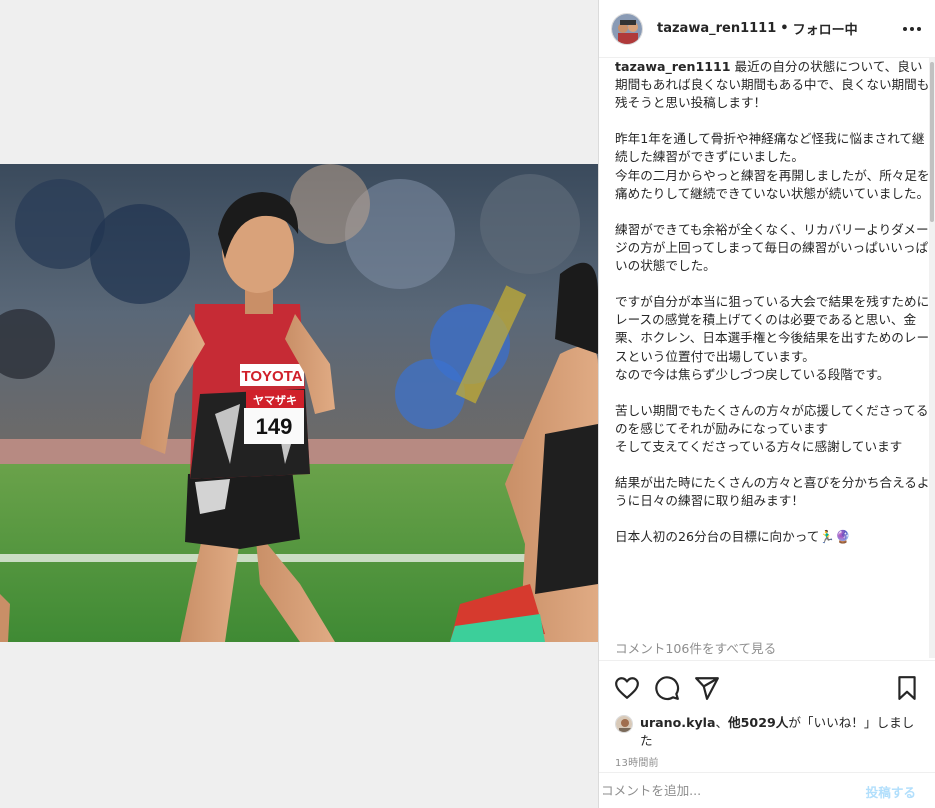 This screenshot has height=808, width=935. I want to click on sponsor2-text: ヤマザキ, so click(275, 400).